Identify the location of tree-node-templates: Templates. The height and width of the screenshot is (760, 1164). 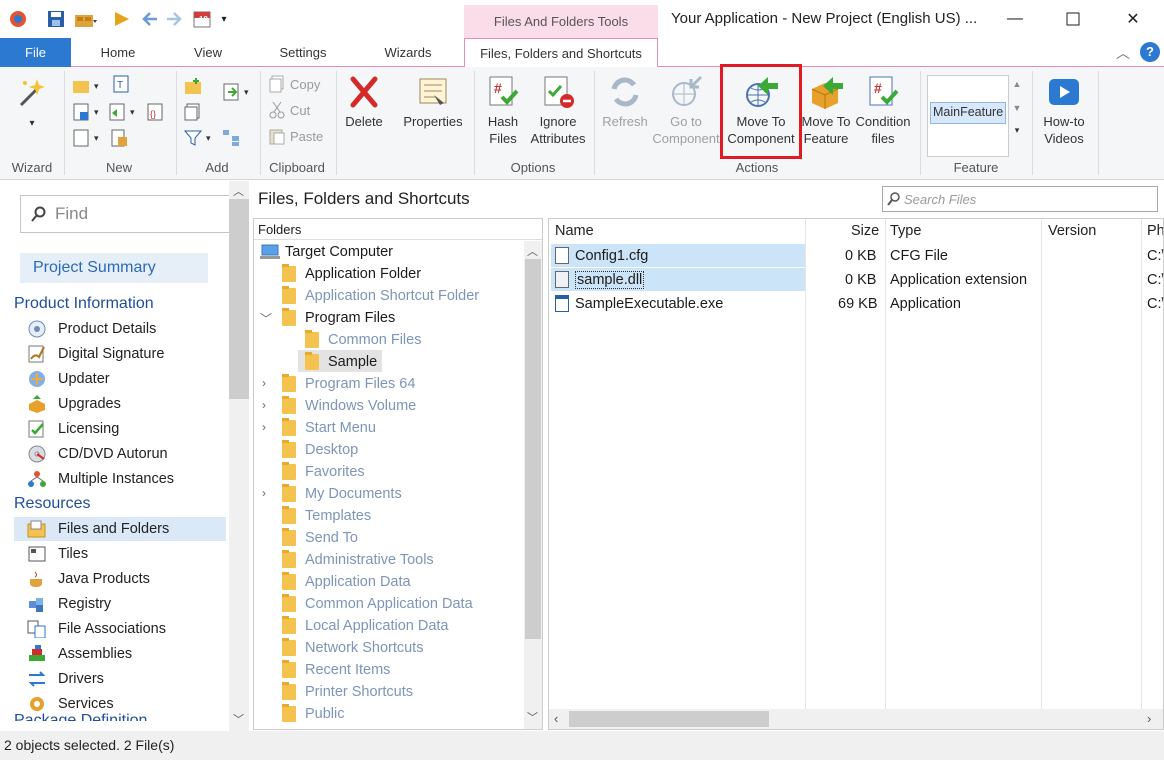
(326, 516).